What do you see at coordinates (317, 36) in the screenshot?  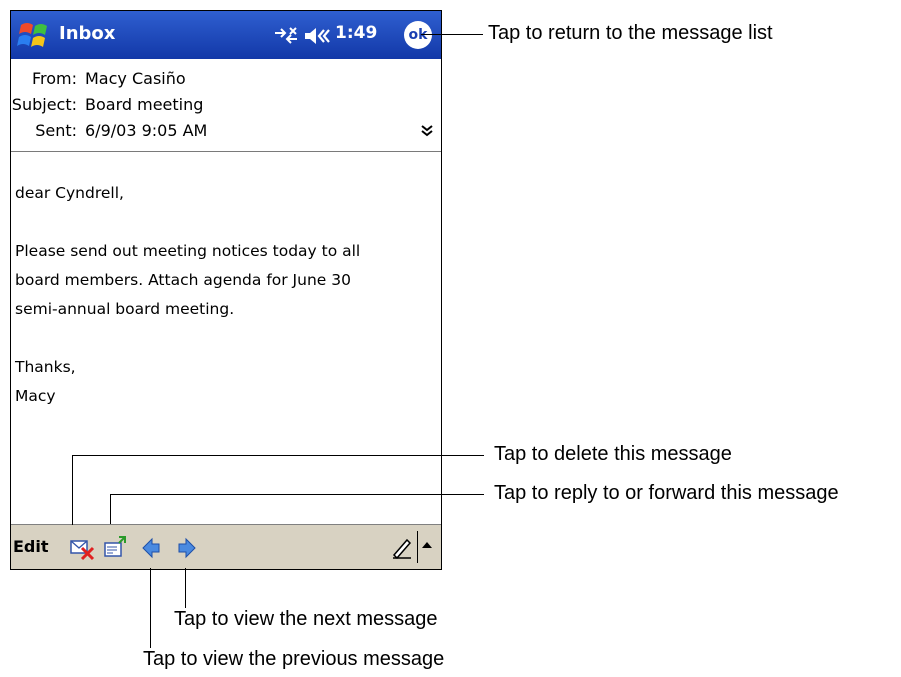 I see `speaker-icon` at bounding box center [317, 36].